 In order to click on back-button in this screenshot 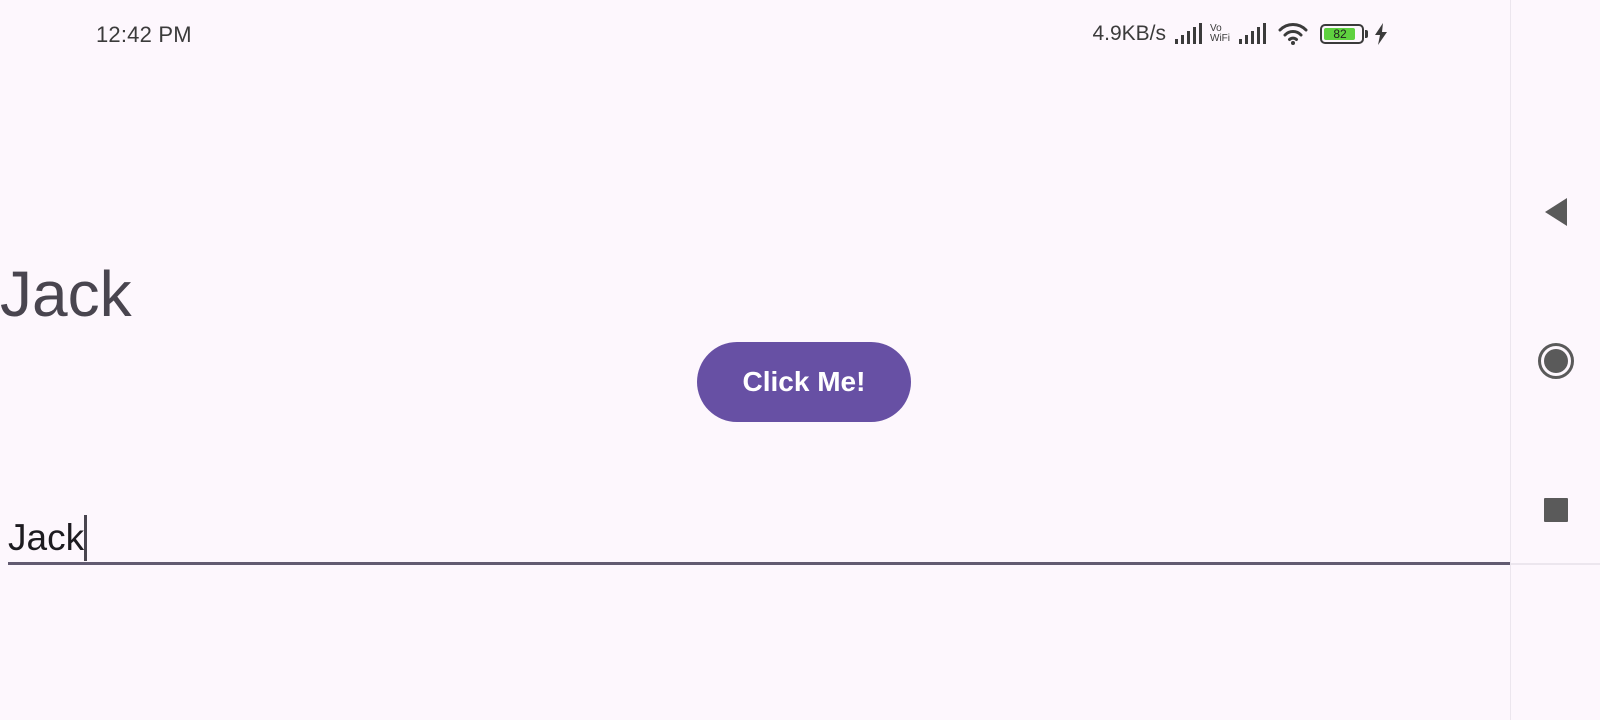, I will do `click(1555, 212)`.